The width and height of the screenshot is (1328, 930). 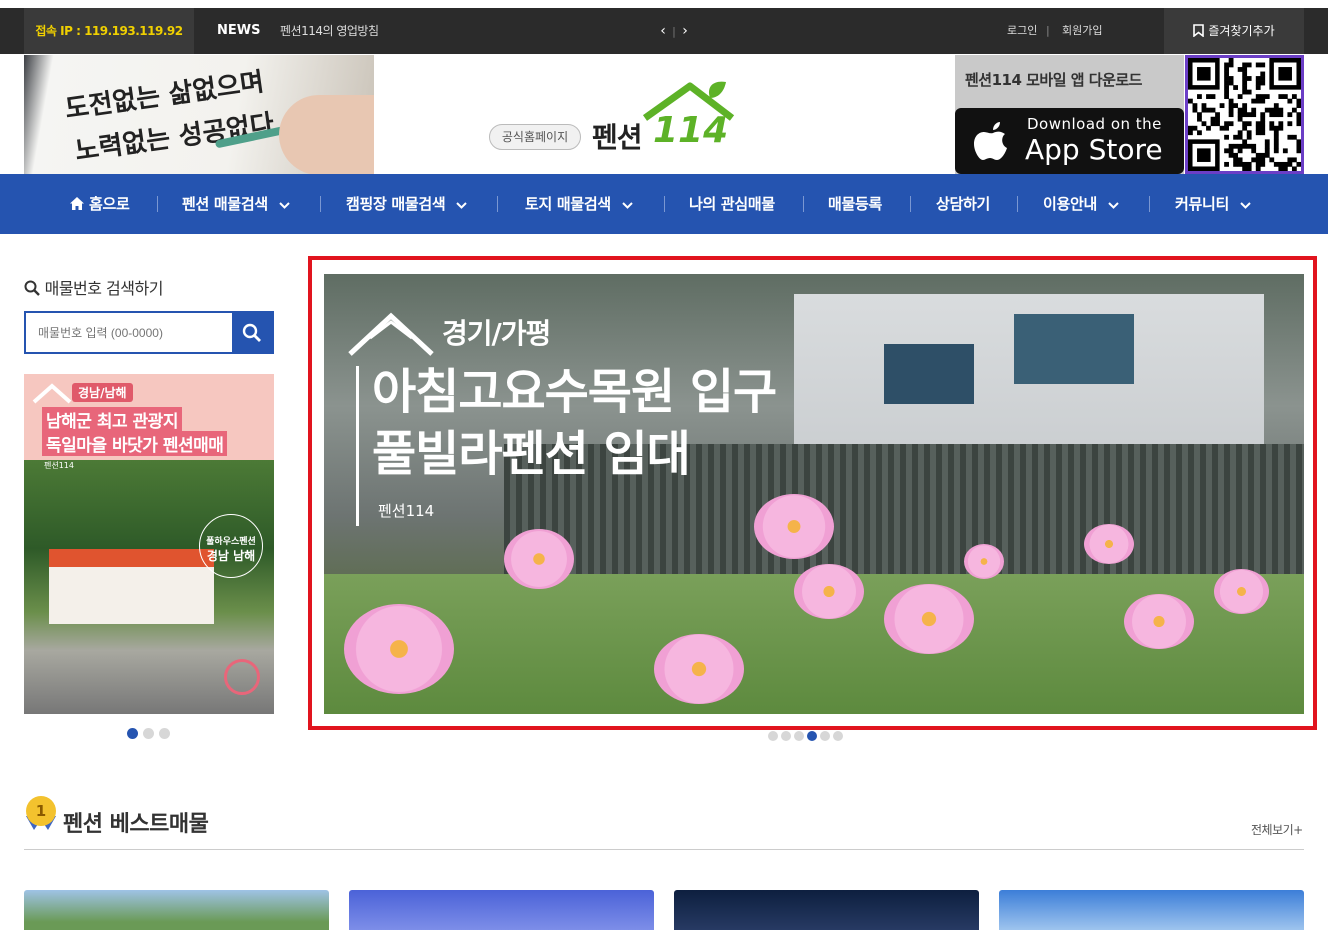 I want to click on news-next-button: ›, so click(x=685, y=31).